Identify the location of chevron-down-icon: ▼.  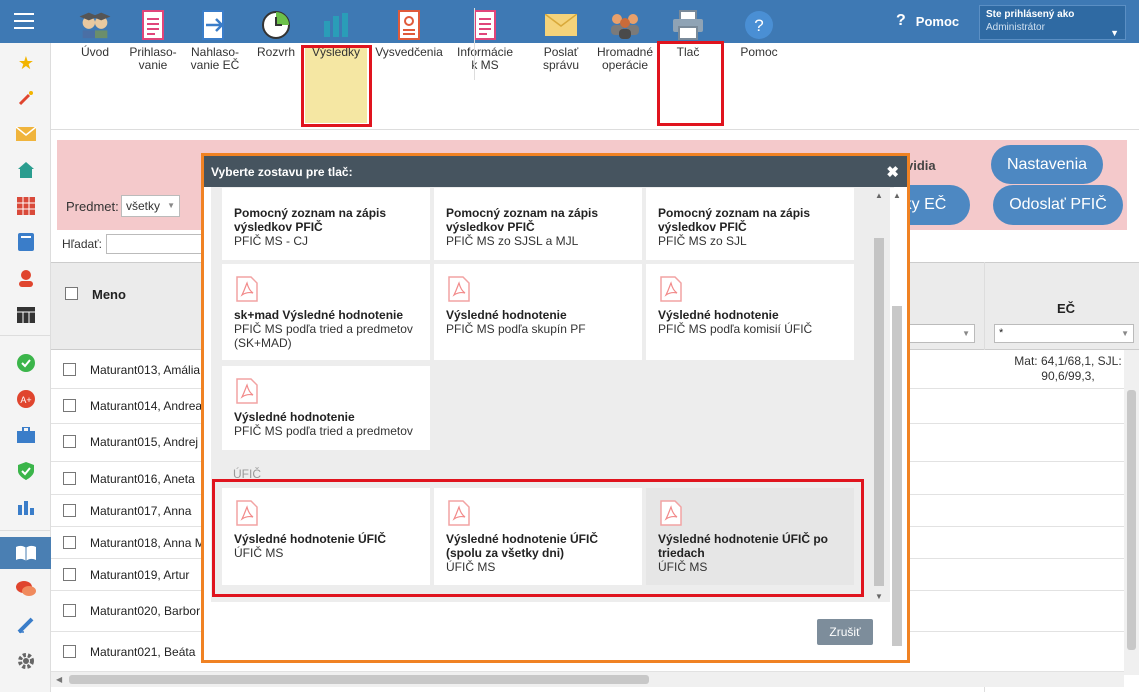
(1125, 333).